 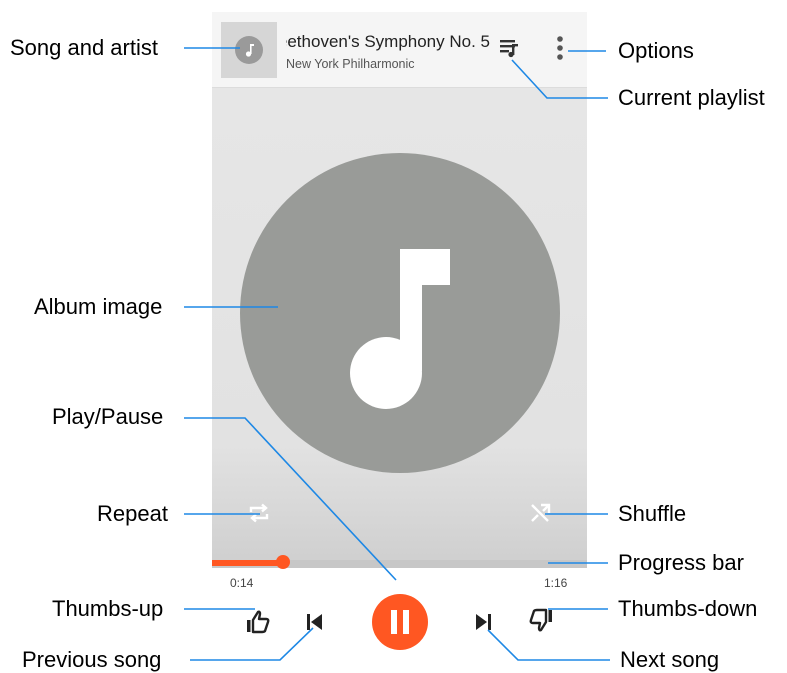 I want to click on callout-current-playlist: Current playlist, so click(x=691, y=97).